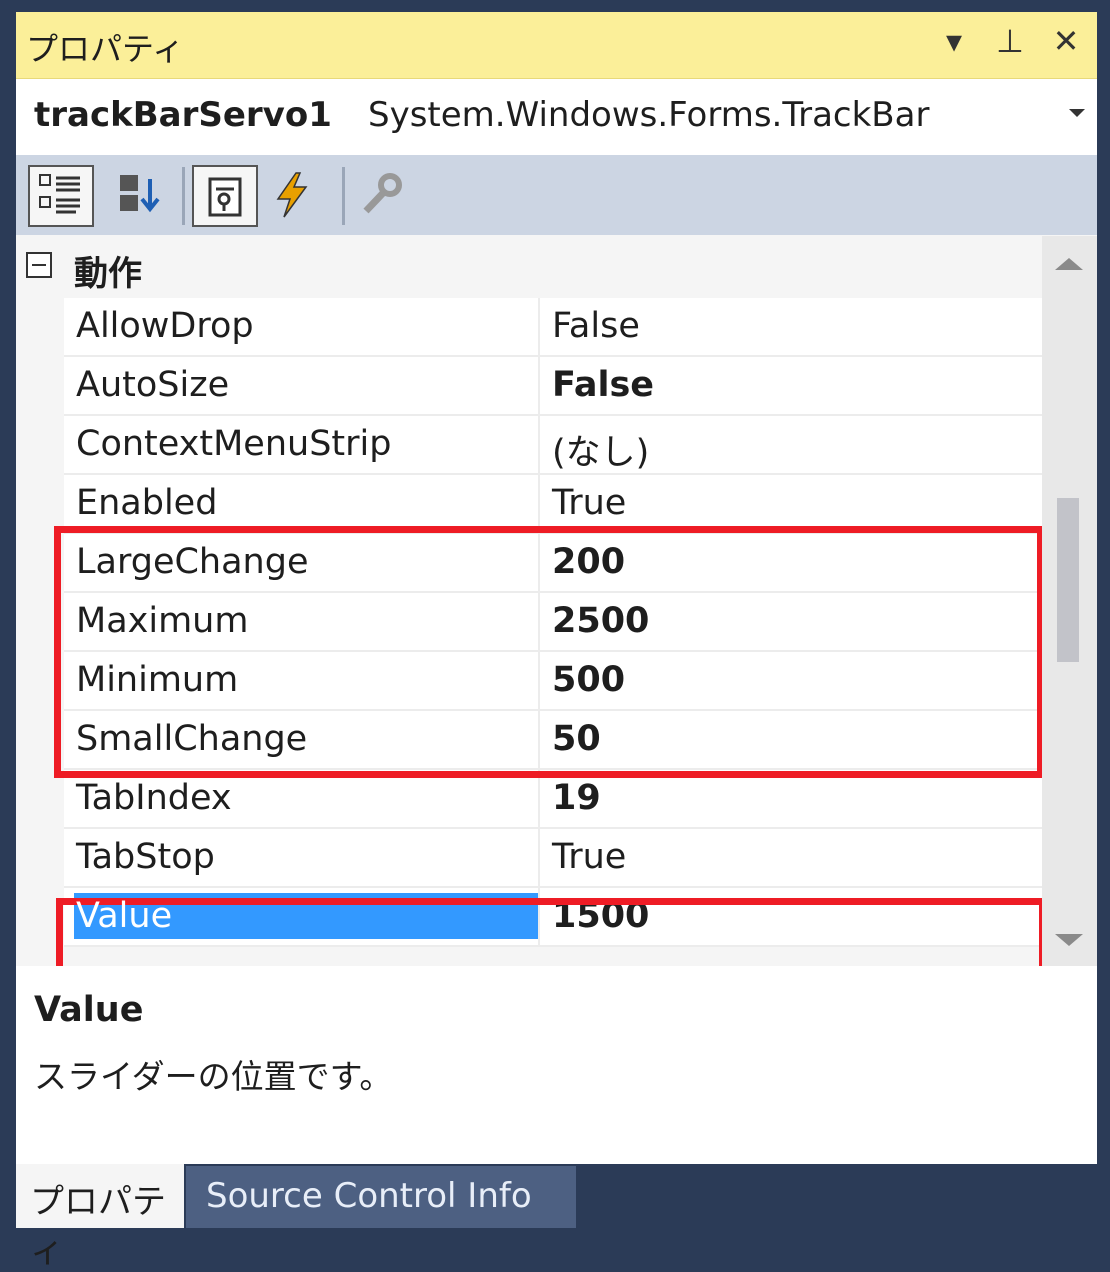  What do you see at coordinates (213, 1076) in the screenshot?
I see `description-text: スライダーの位置です。` at bounding box center [213, 1076].